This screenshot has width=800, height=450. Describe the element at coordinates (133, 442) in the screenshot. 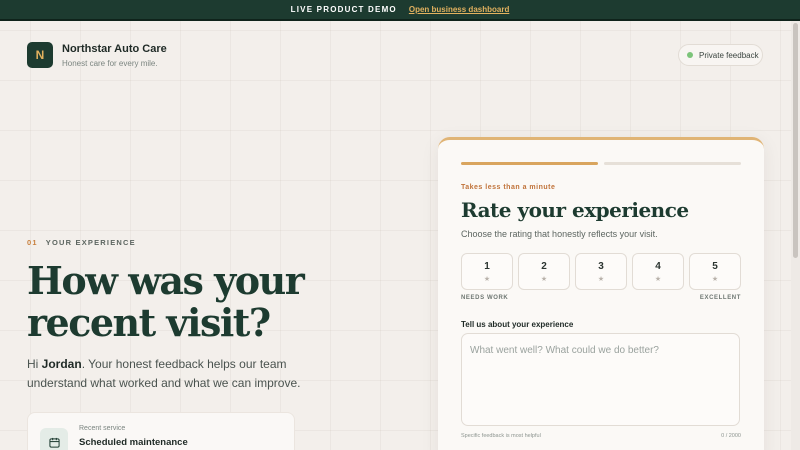

I see `recent-service-value: Scheduled maintenance` at that location.